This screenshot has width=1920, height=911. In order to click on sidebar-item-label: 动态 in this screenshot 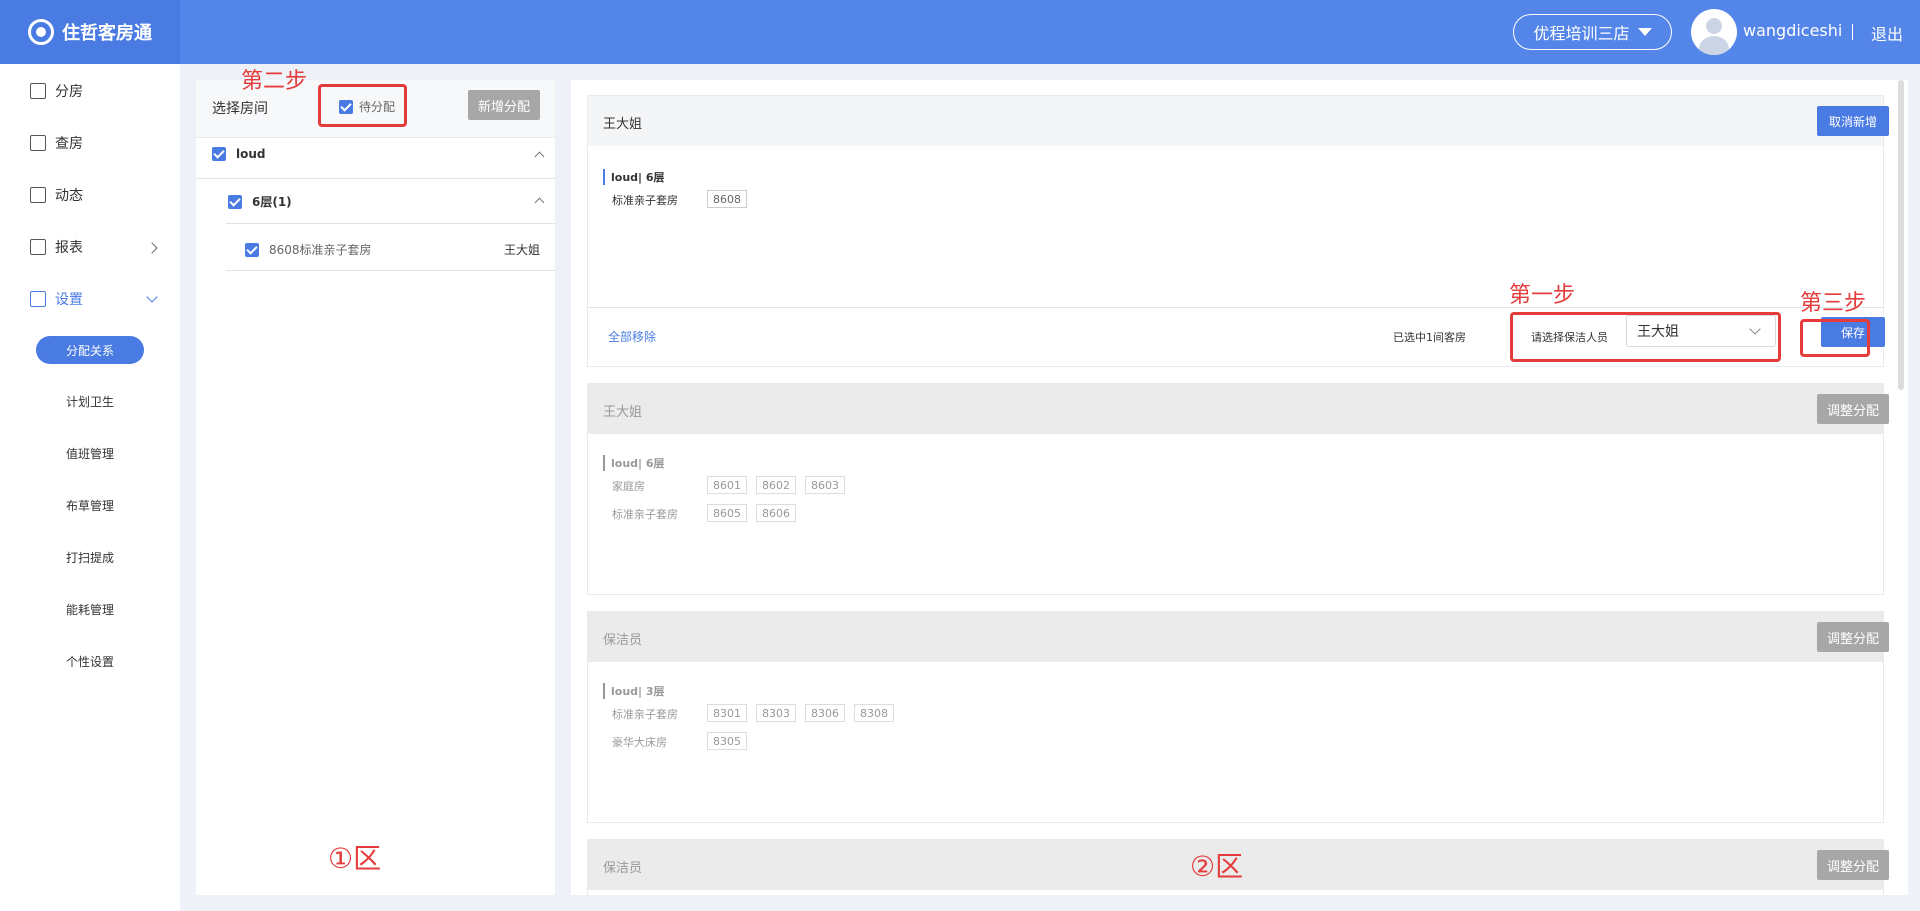, I will do `click(69, 196)`.